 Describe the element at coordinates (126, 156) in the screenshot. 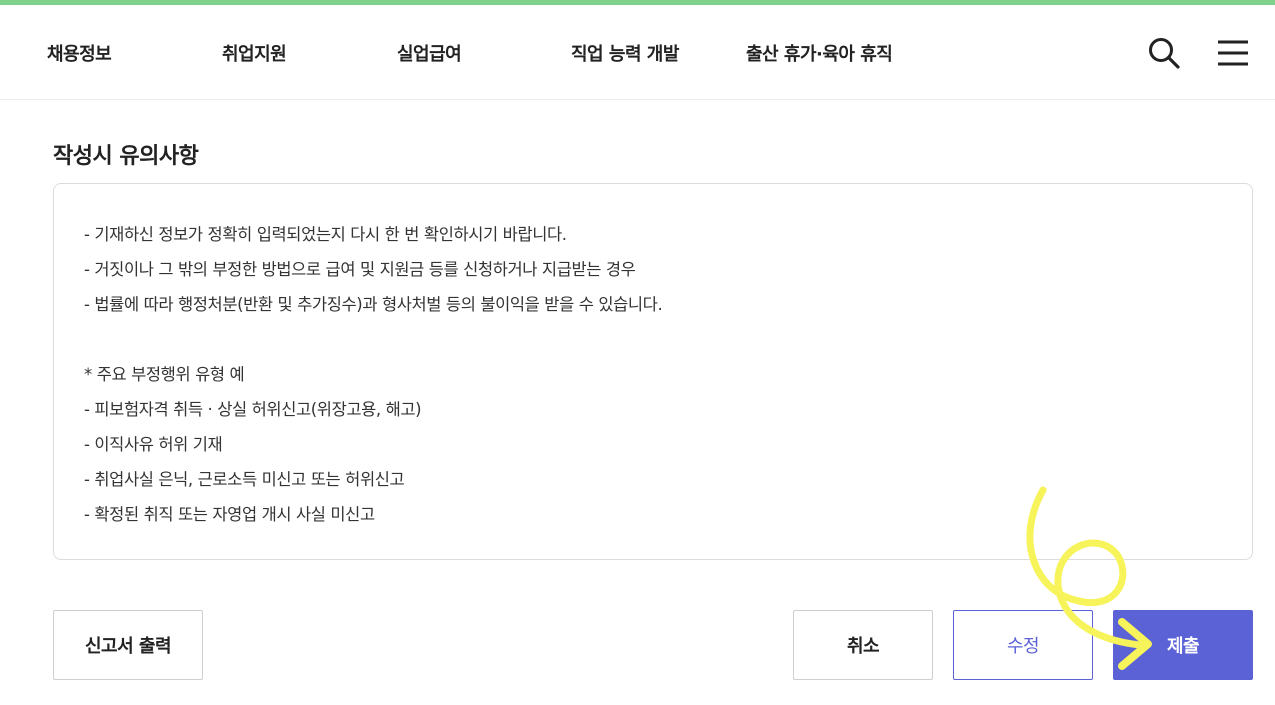

I see `section-title: 작성시 유의사항` at that location.